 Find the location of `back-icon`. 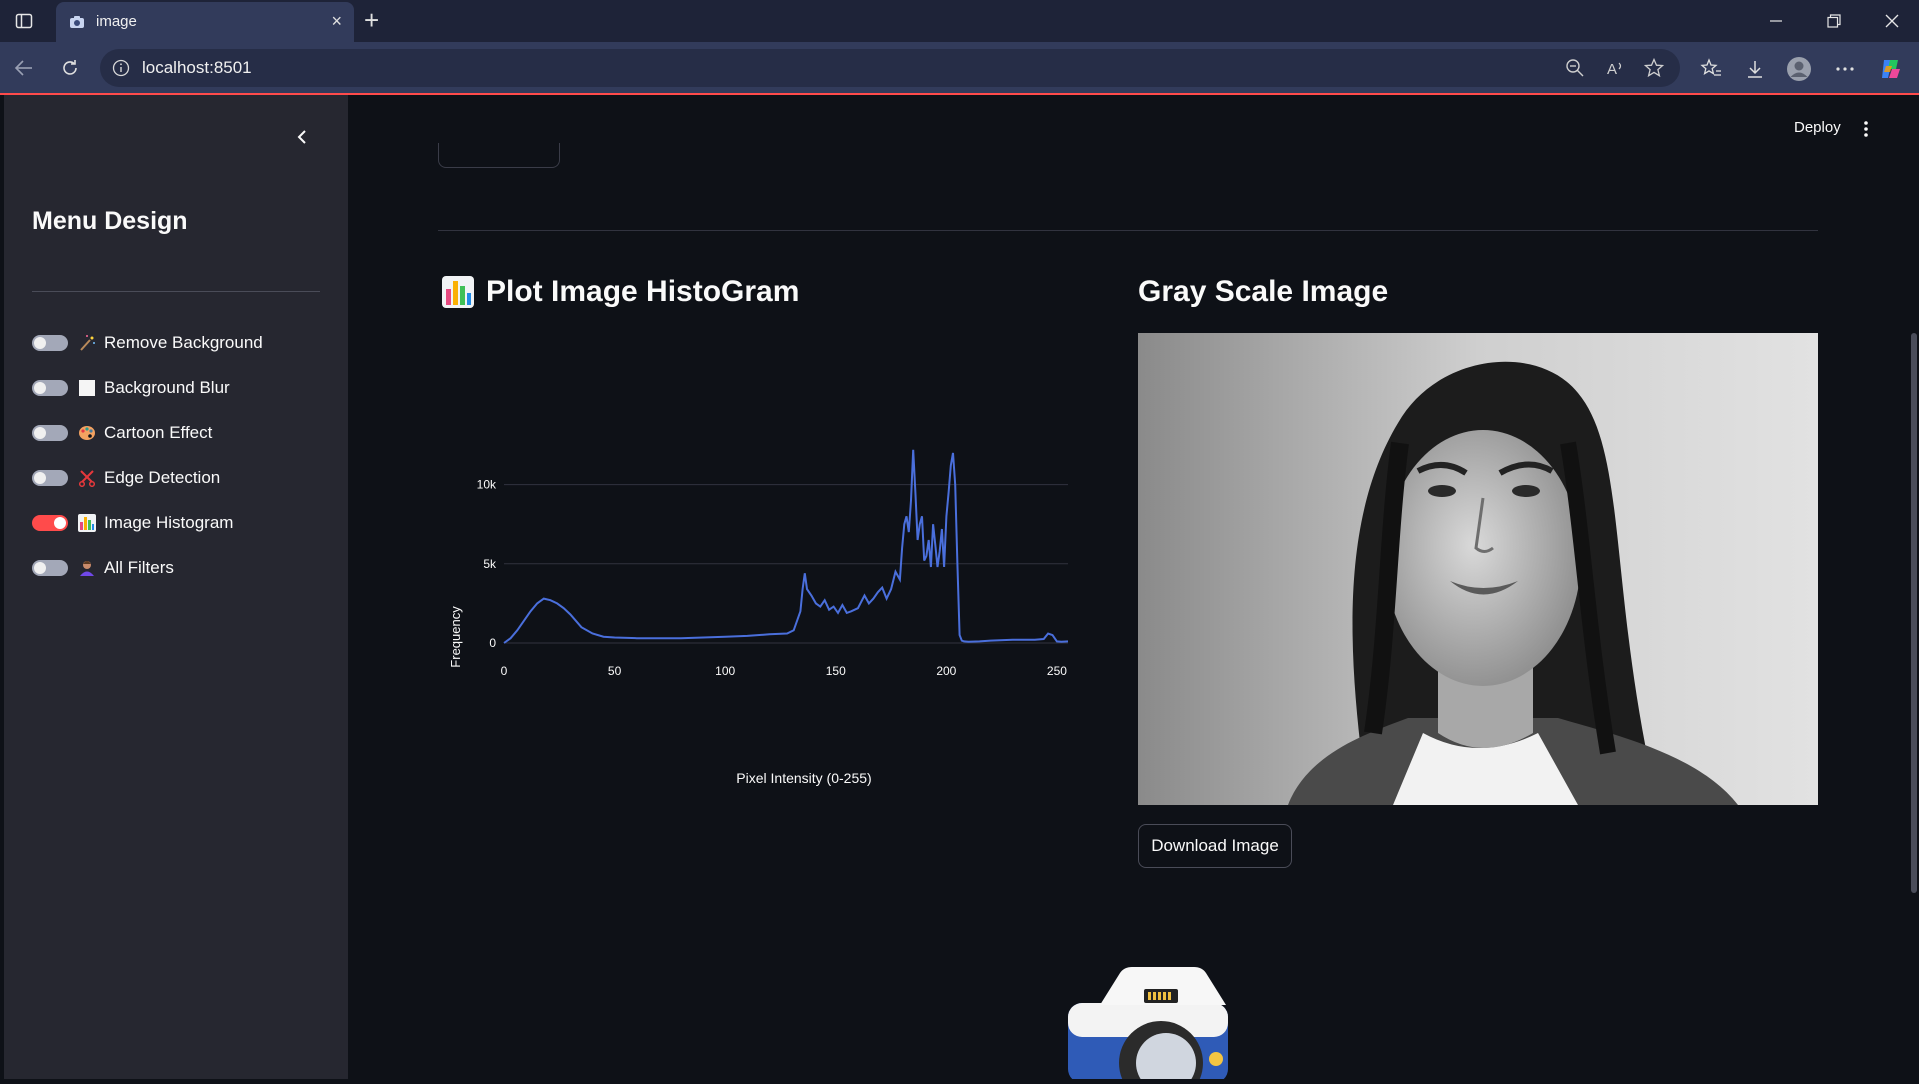

back-icon is located at coordinates (24, 68).